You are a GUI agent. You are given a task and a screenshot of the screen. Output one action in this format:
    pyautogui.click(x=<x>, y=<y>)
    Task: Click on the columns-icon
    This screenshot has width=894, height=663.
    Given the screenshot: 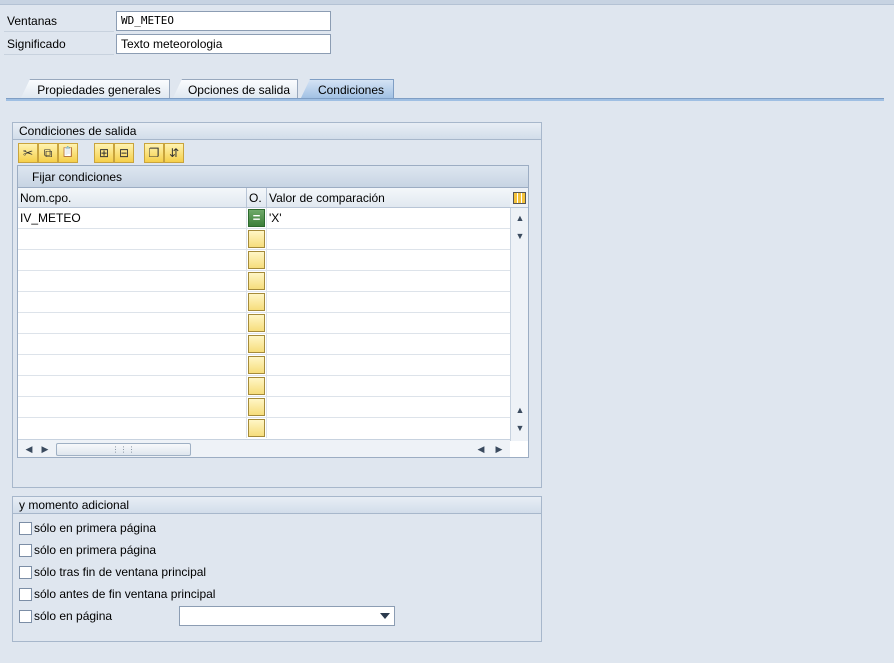 What is the action you would take?
    pyautogui.click(x=519, y=197)
    